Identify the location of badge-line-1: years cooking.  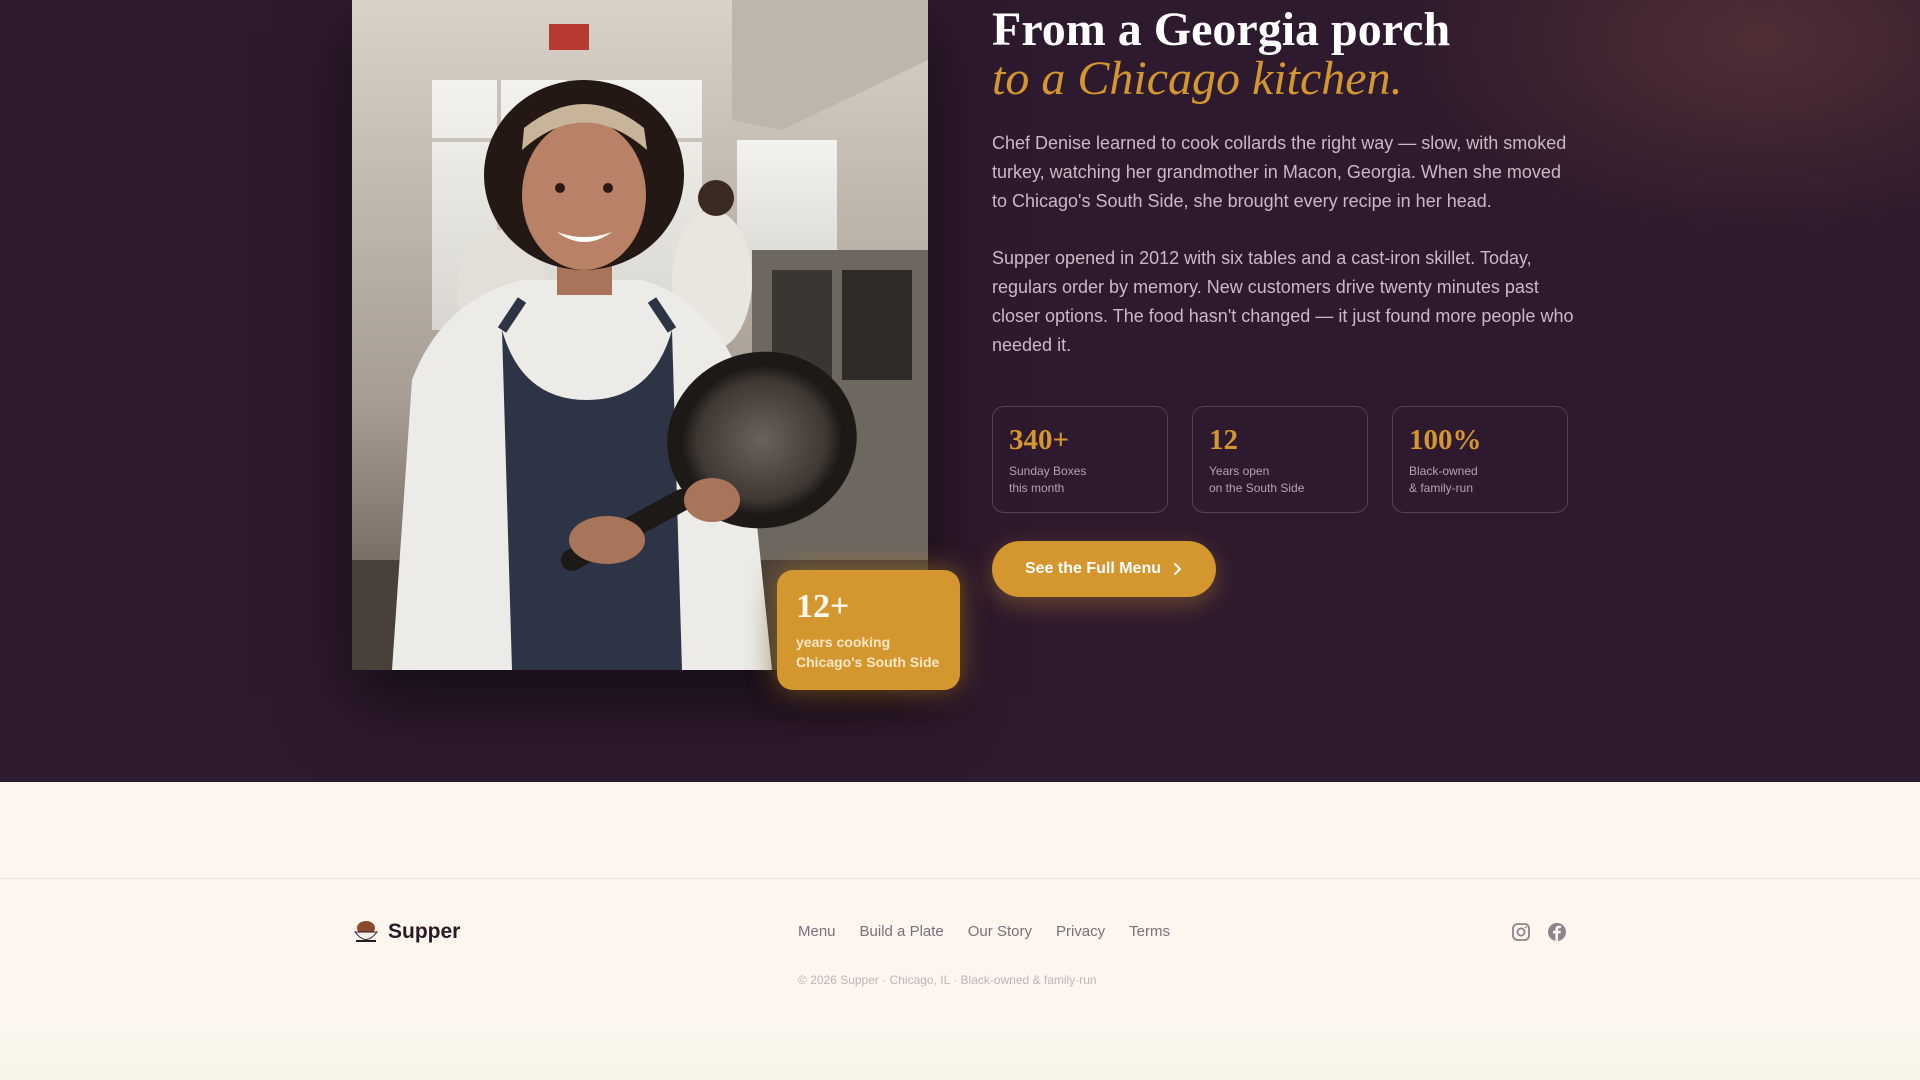
(843, 642).